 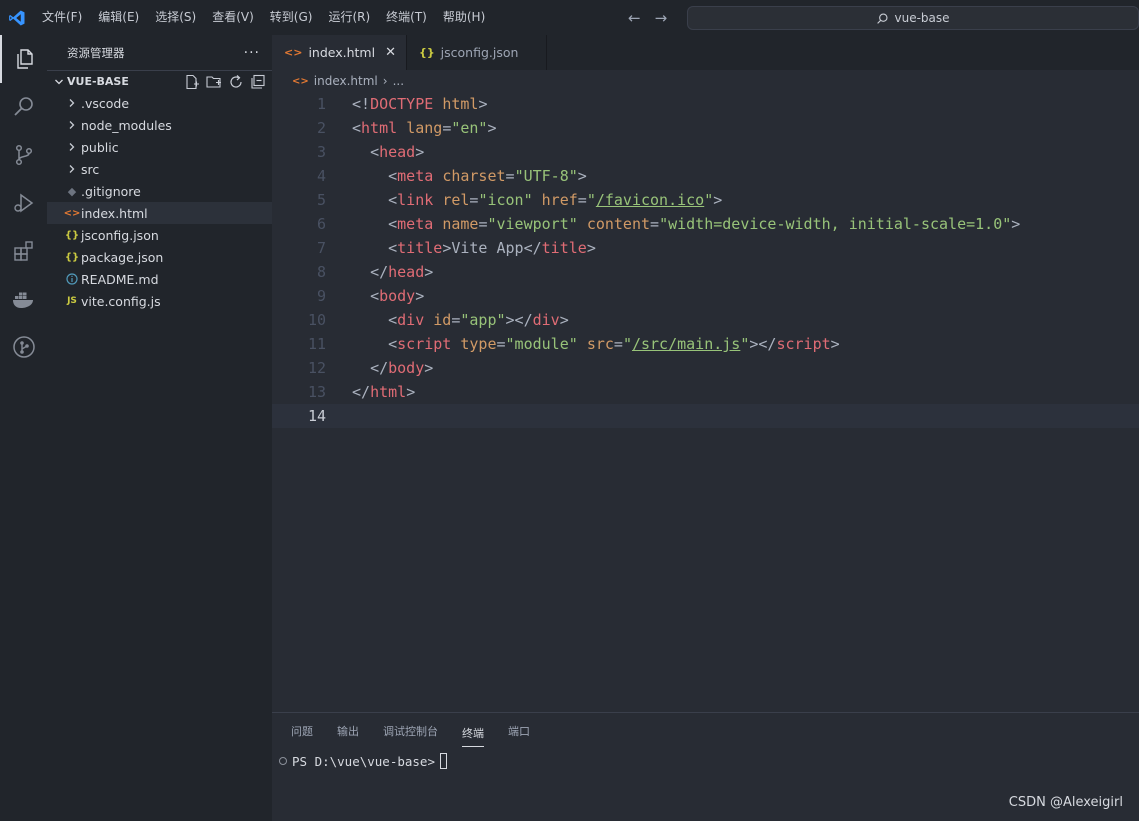 What do you see at coordinates (105, 103) in the screenshot?
I see `tree-item-label: .vscode` at bounding box center [105, 103].